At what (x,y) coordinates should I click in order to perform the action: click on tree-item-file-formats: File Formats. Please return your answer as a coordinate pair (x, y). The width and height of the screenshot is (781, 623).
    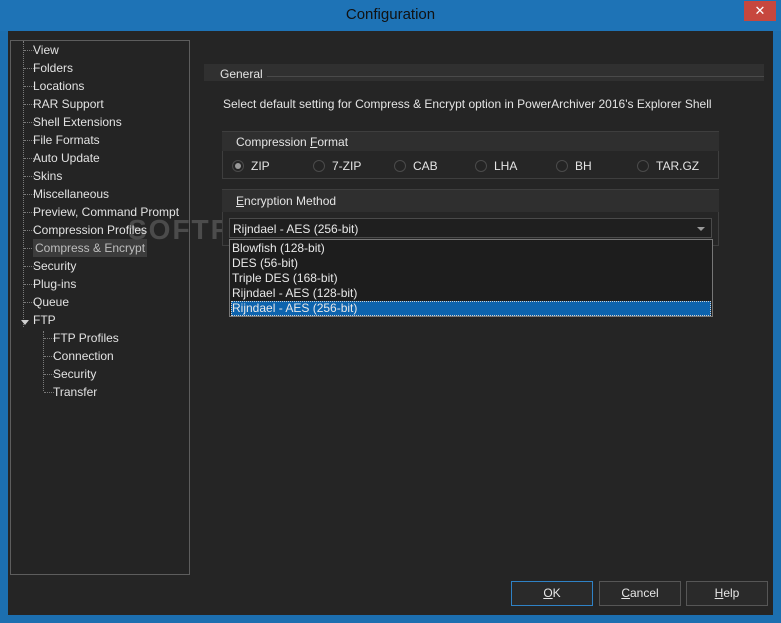
    Looking at the image, I should click on (66, 140).